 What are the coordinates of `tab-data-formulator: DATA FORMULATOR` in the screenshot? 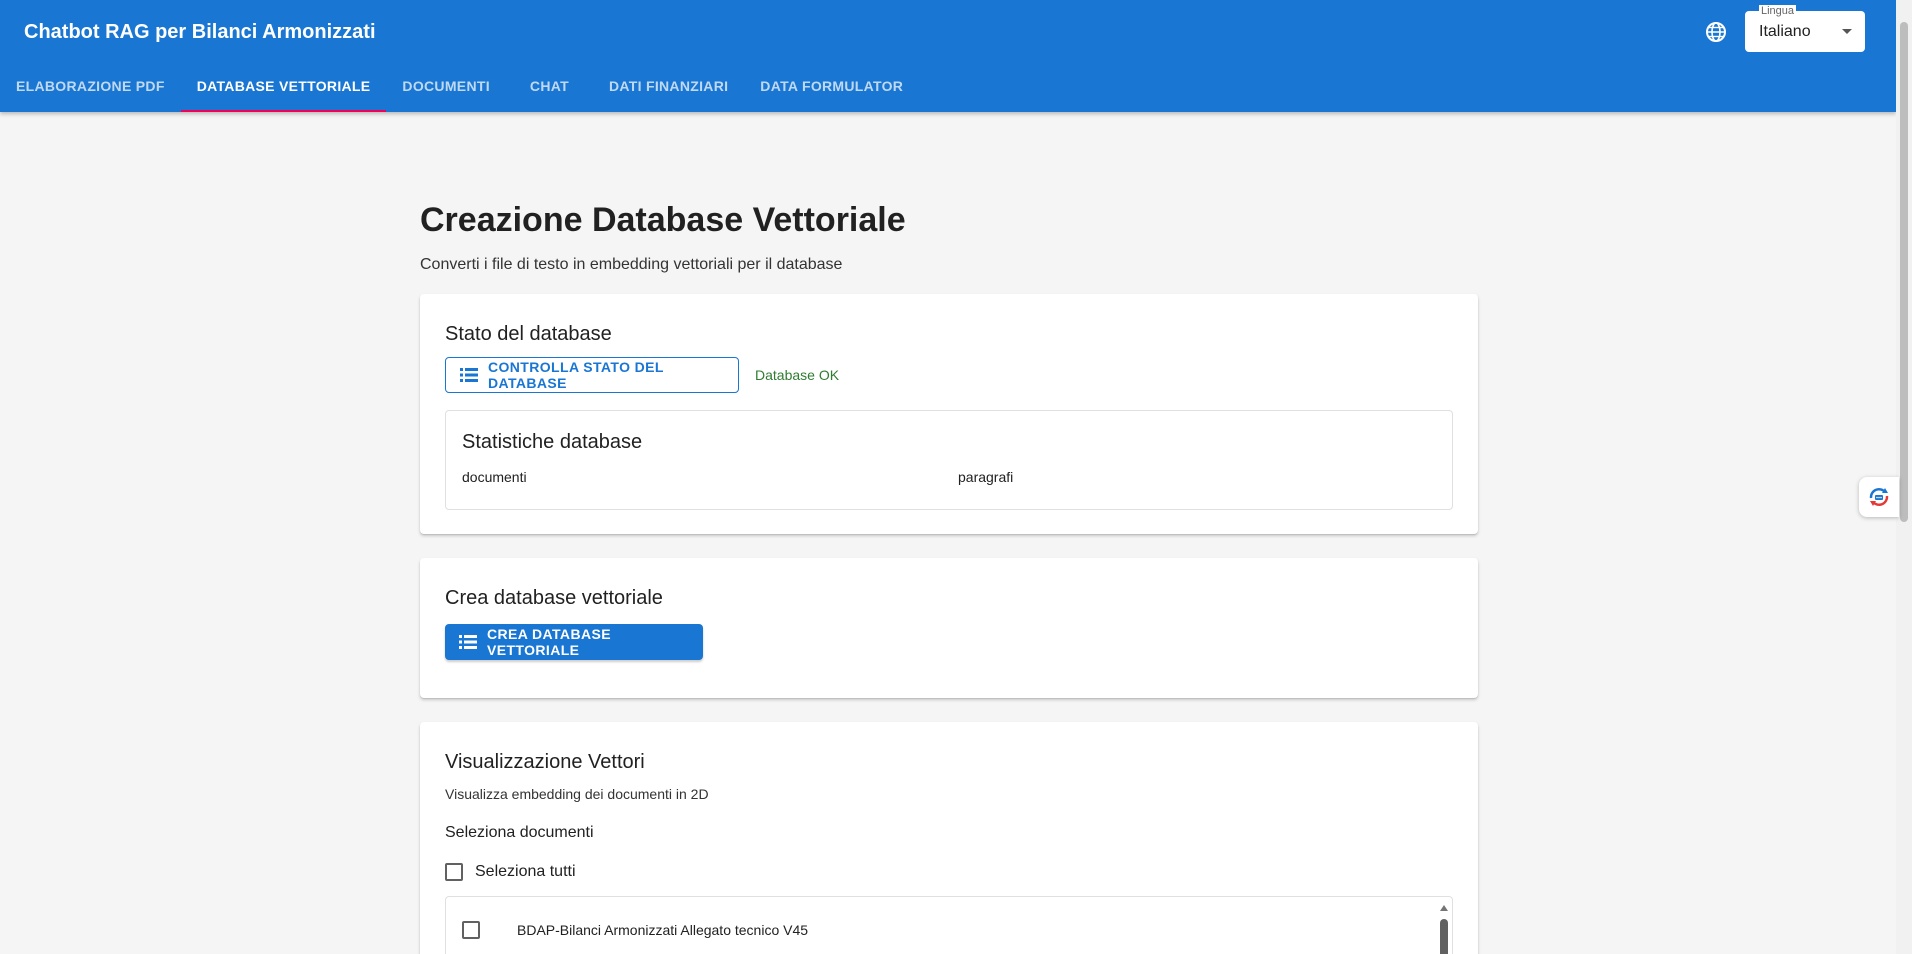 It's located at (831, 91).